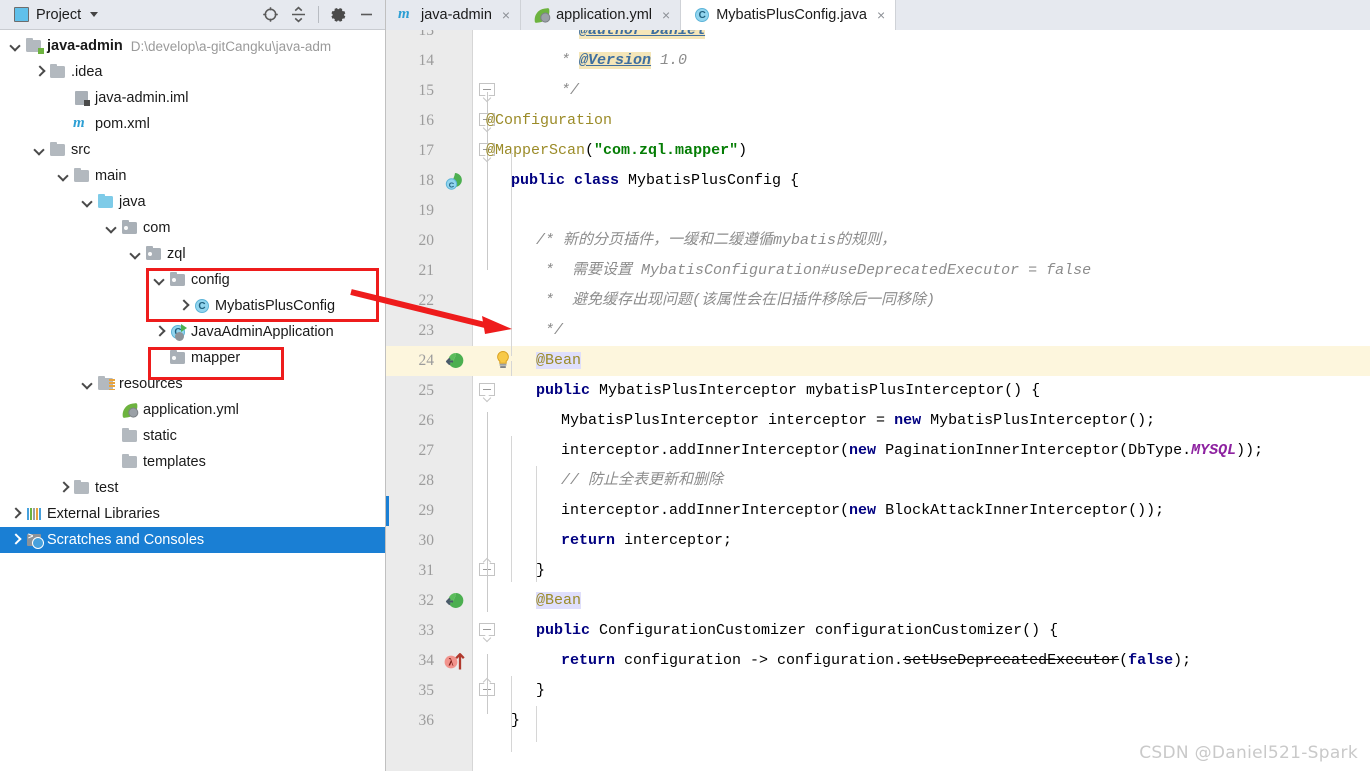  Describe the element at coordinates (178, 279) in the screenshot. I see `package-folder-icon` at that location.